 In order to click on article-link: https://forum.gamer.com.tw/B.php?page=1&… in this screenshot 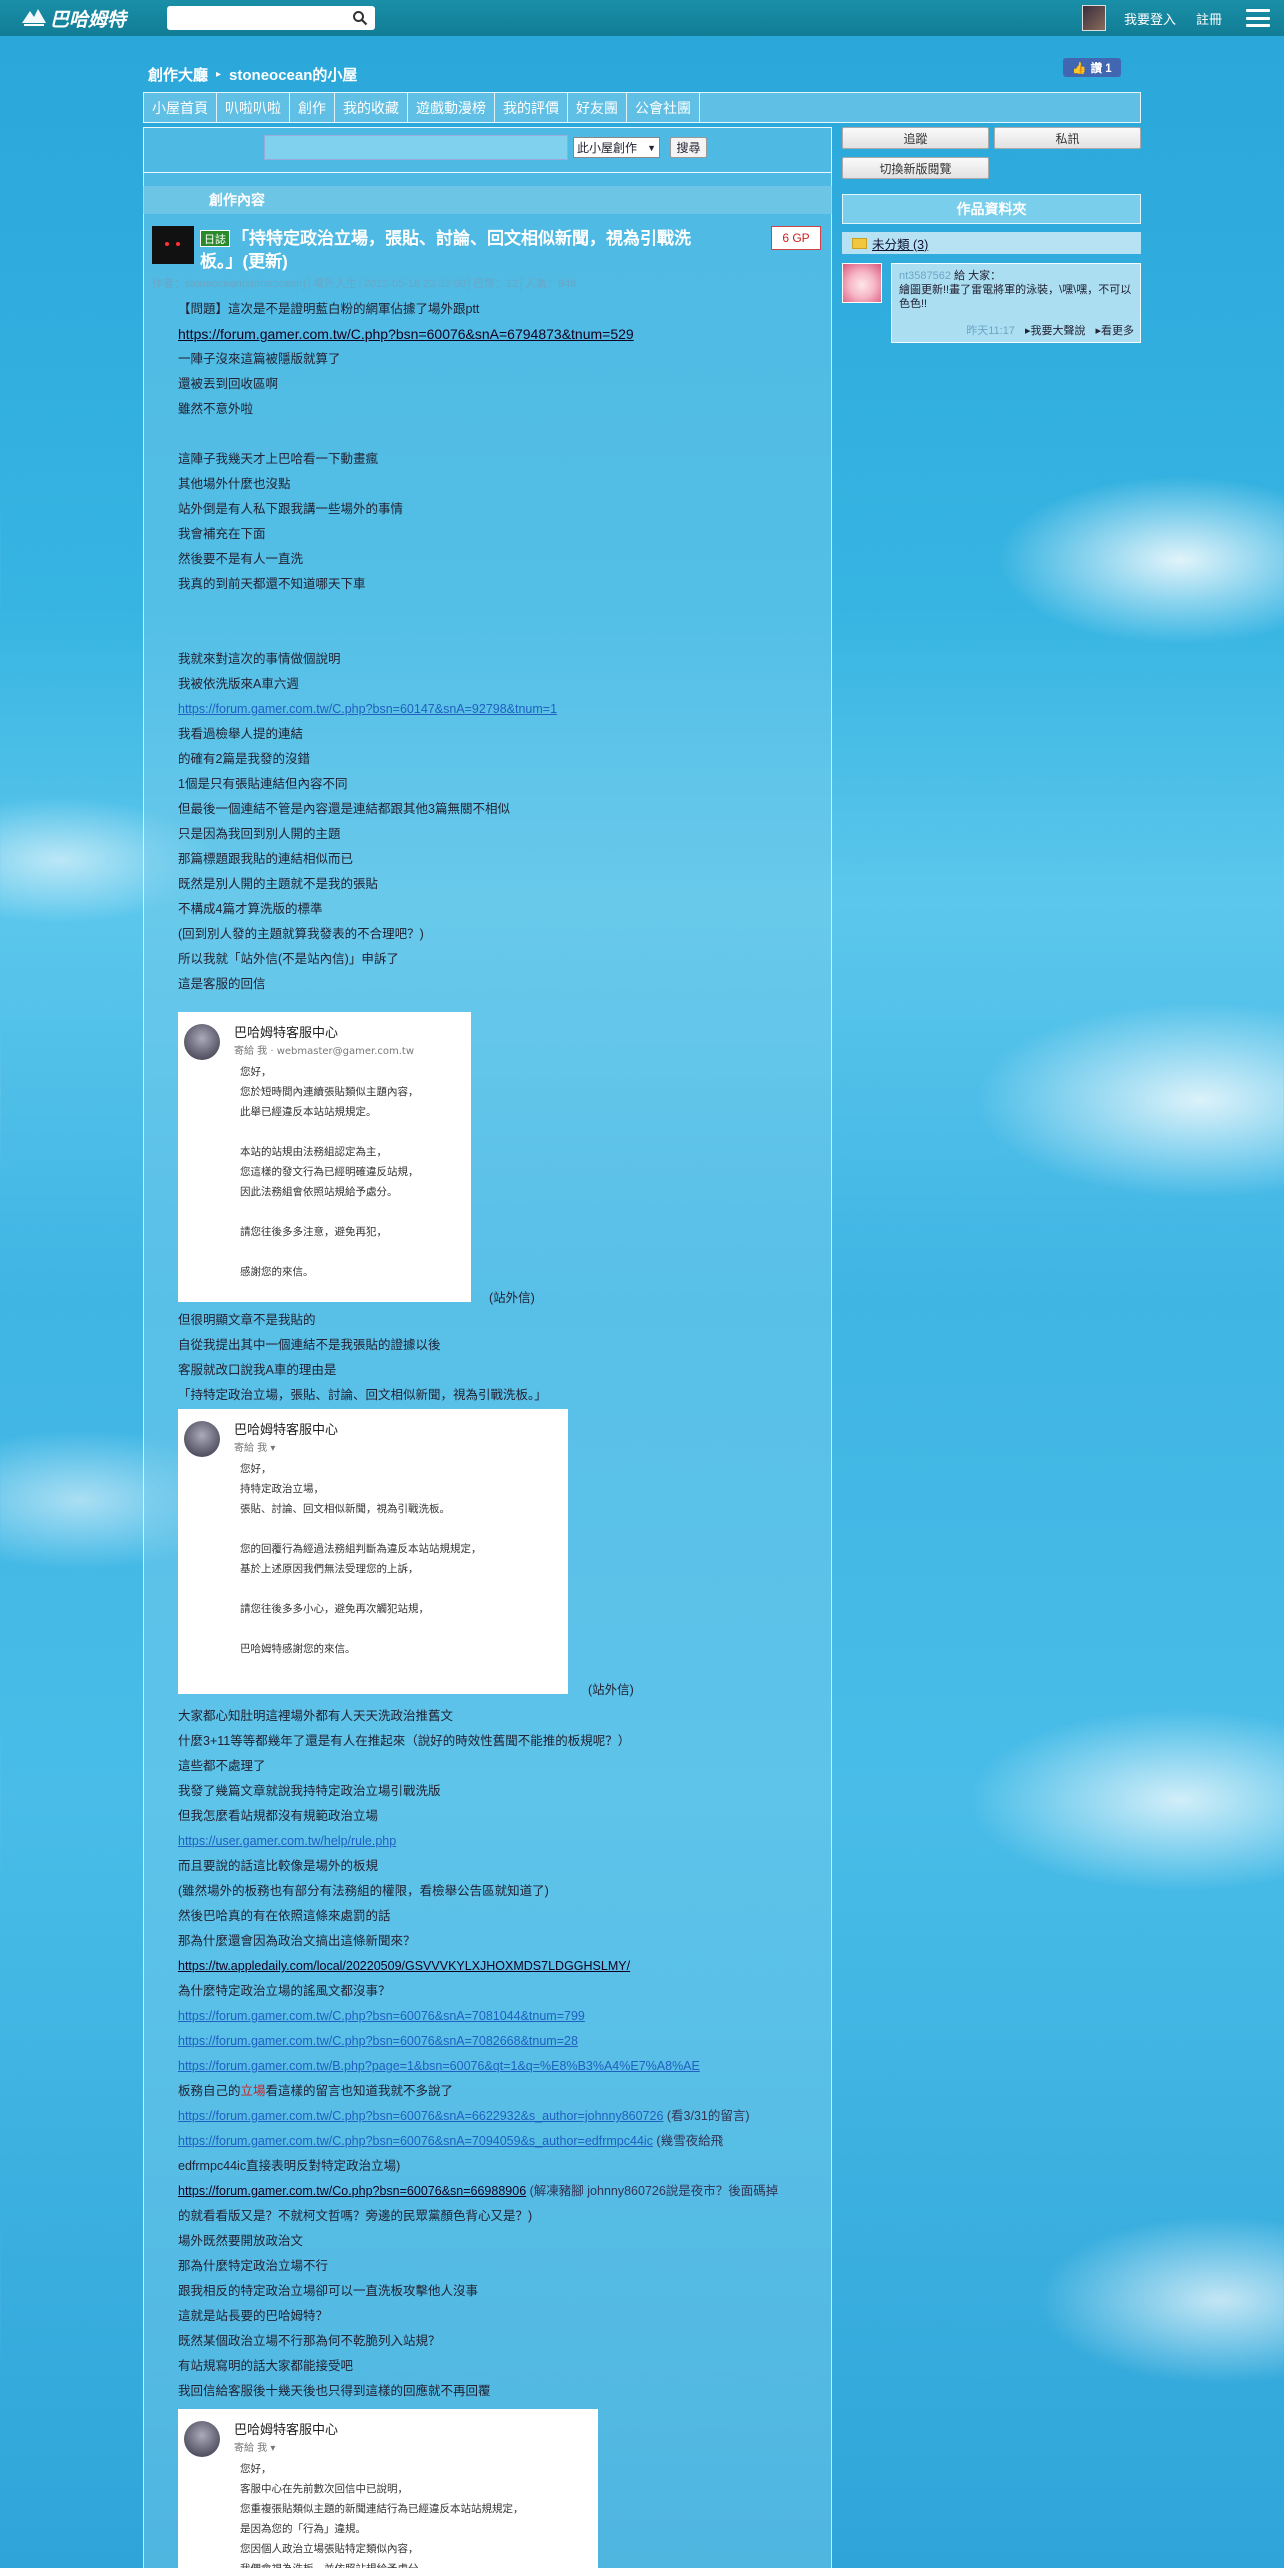, I will do `click(498, 2066)`.